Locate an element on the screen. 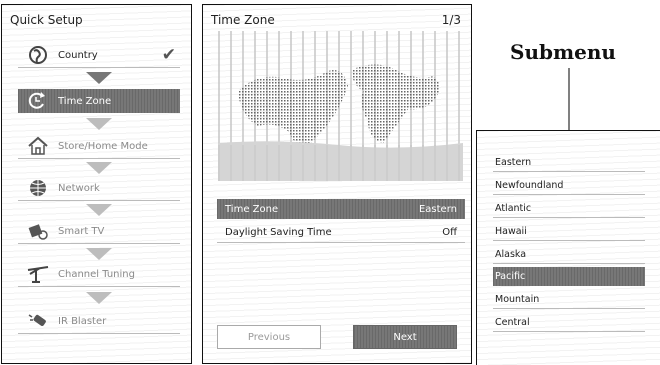  submenu-callout-label: Submenu is located at coordinates (563, 52).